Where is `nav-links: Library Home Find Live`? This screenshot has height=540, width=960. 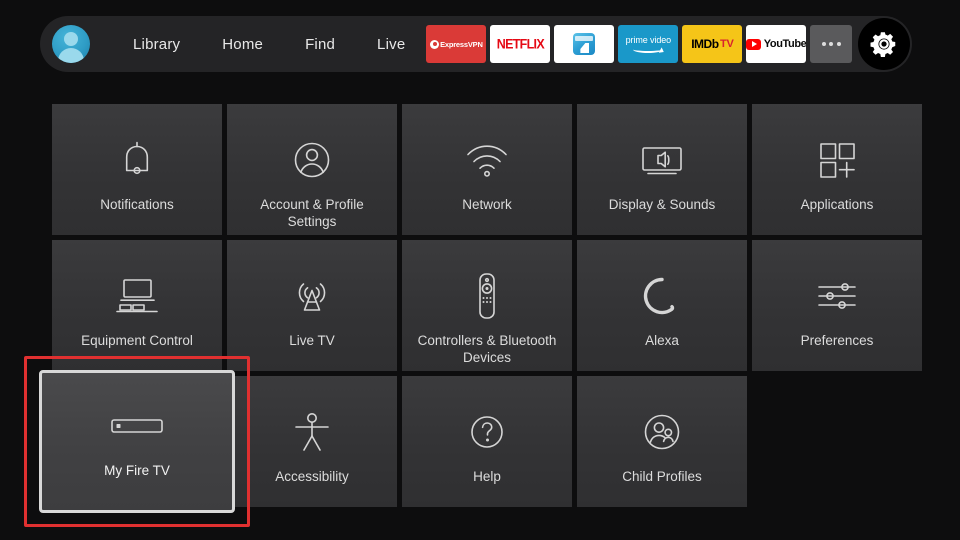
nav-links: Library Home Find Live is located at coordinates (269, 44).